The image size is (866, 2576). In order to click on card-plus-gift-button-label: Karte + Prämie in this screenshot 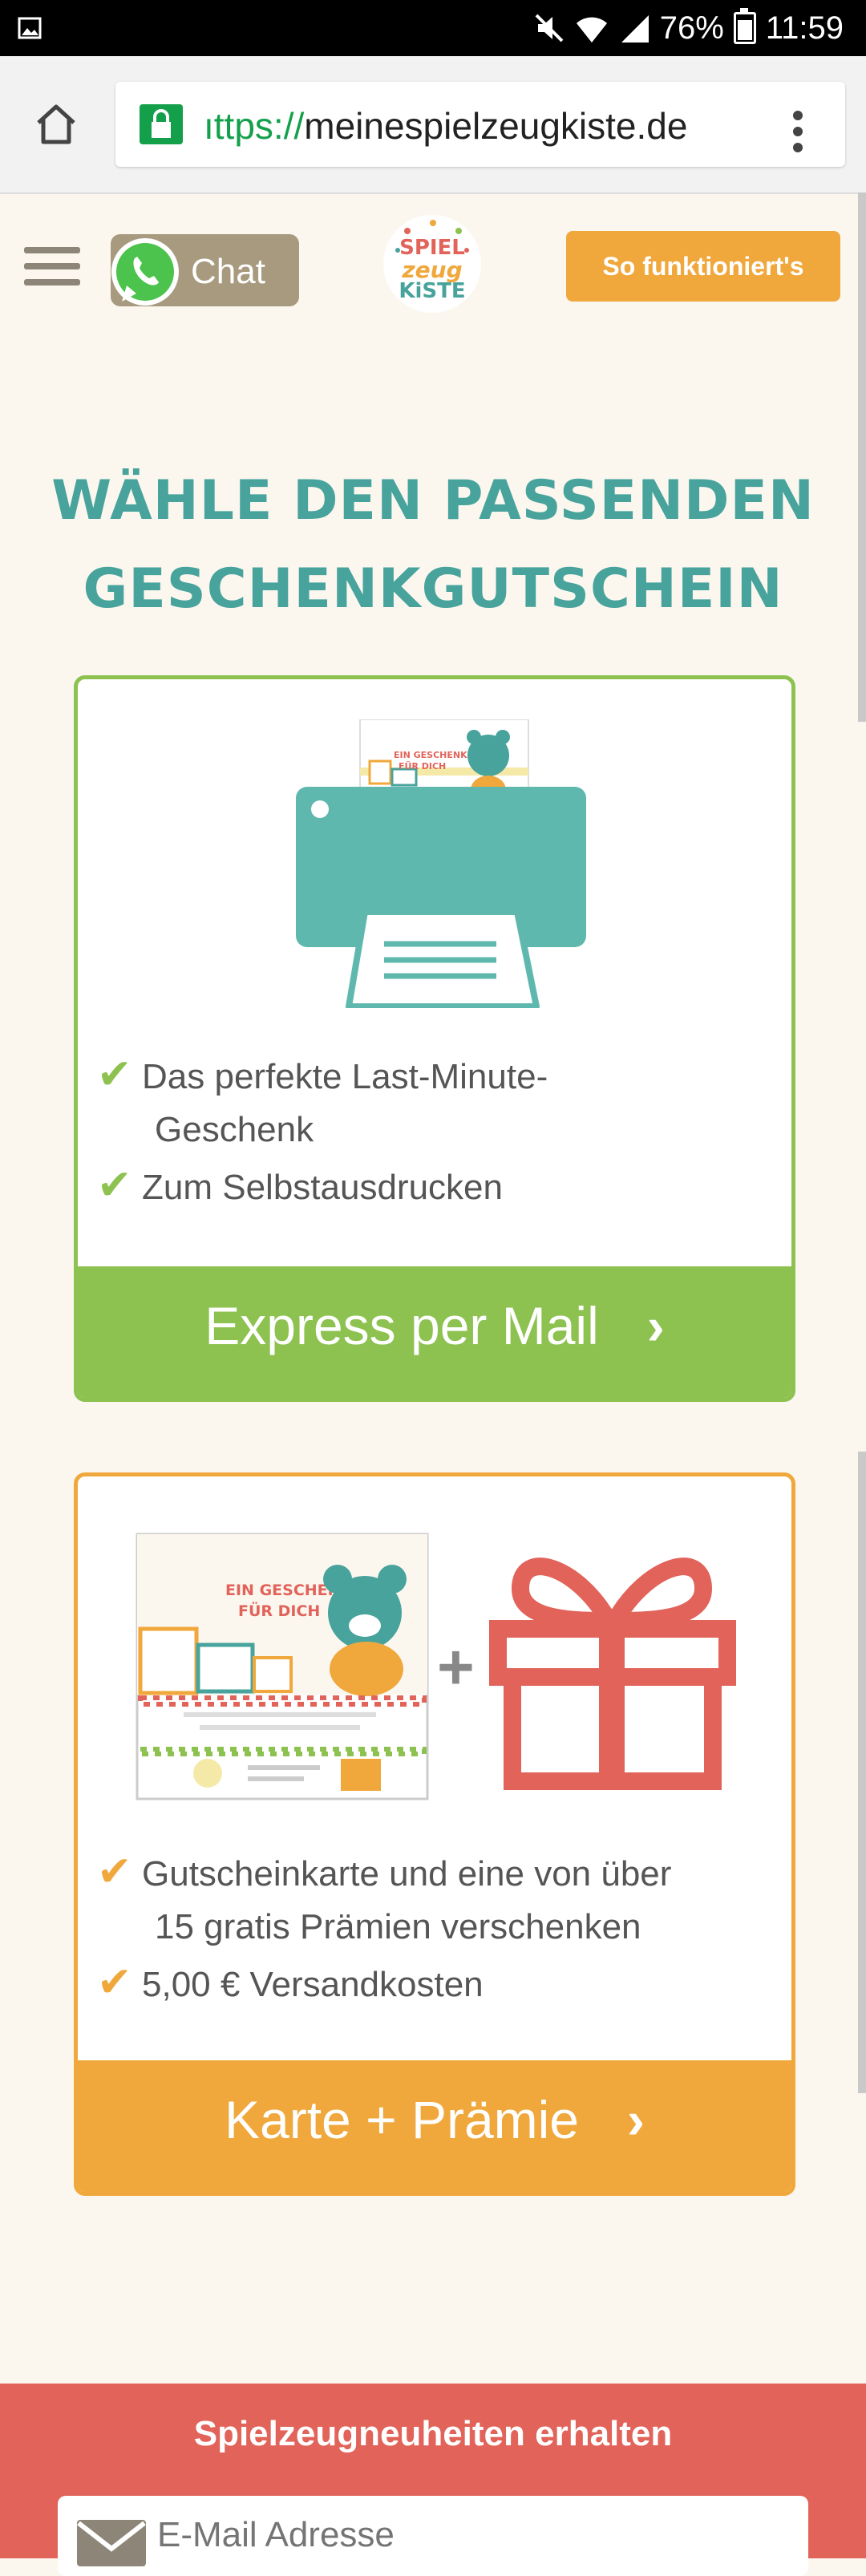, I will do `click(402, 2119)`.